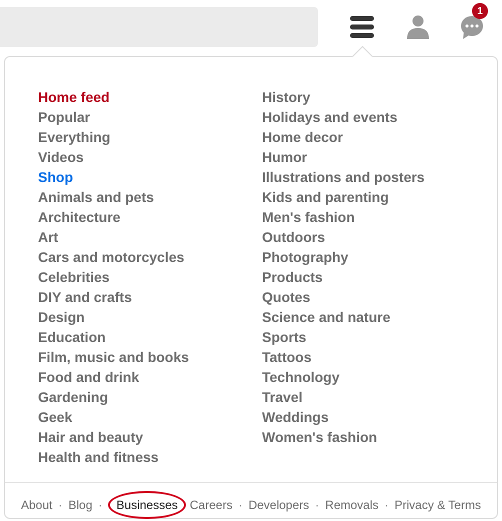  Describe the element at coordinates (150, 237) in the screenshot. I see `category-link: Art` at that location.